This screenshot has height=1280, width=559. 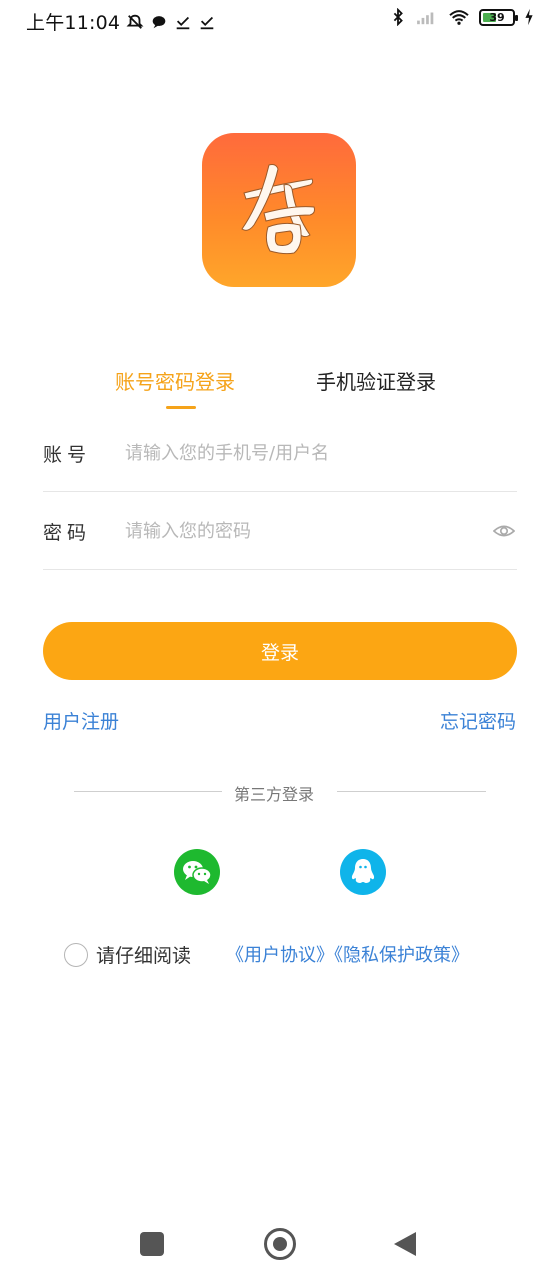 I want to click on eye-icon, so click(x=504, y=531).